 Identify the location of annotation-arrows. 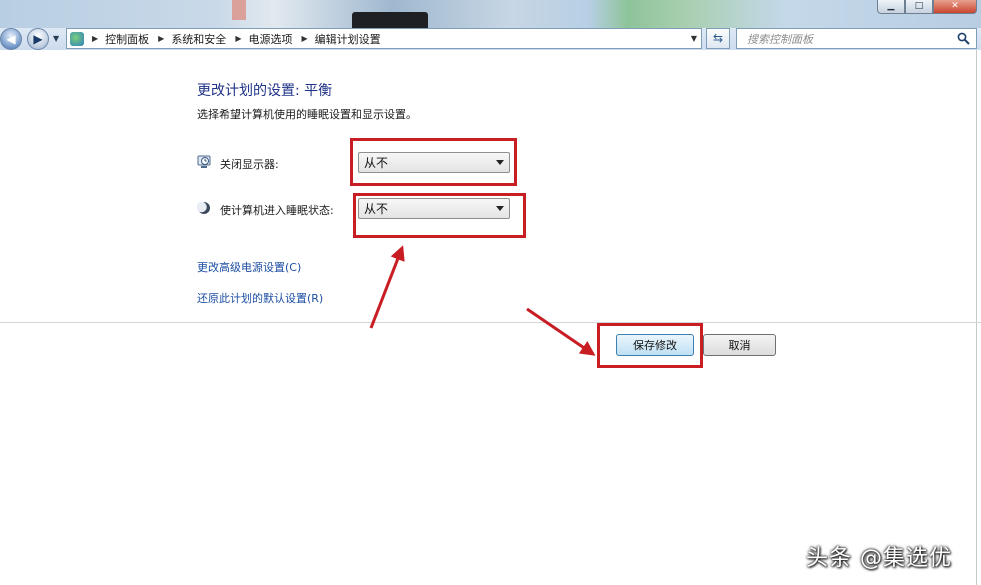
(482, 300).